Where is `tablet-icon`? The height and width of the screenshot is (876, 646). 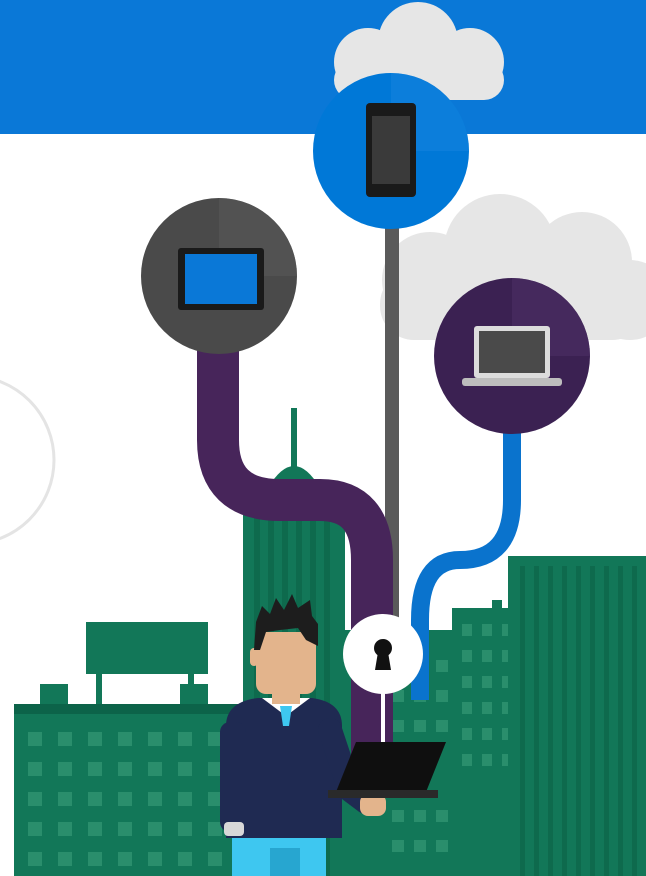 tablet-icon is located at coordinates (221, 279).